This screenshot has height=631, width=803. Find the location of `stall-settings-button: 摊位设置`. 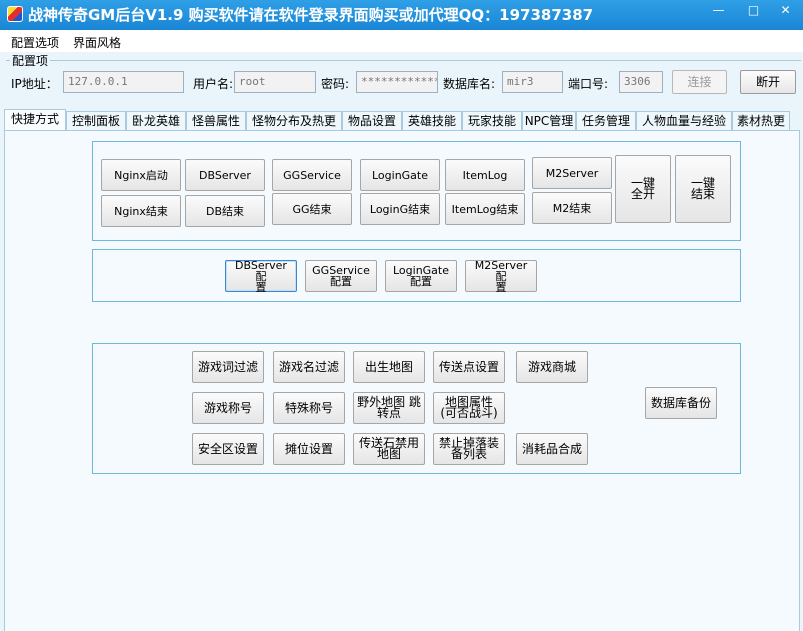

stall-settings-button: 摊位设置 is located at coordinates (309, 449).